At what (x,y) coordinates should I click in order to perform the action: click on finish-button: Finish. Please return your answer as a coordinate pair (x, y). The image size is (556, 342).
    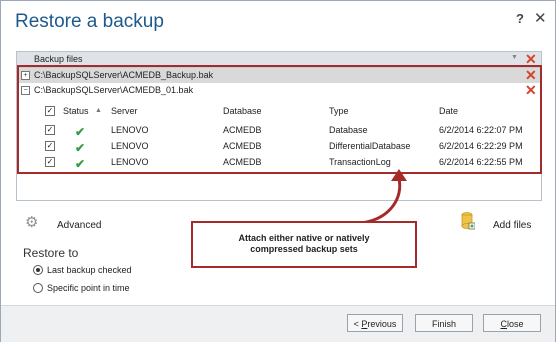
    Looking at the image, I should click on (444, 323).